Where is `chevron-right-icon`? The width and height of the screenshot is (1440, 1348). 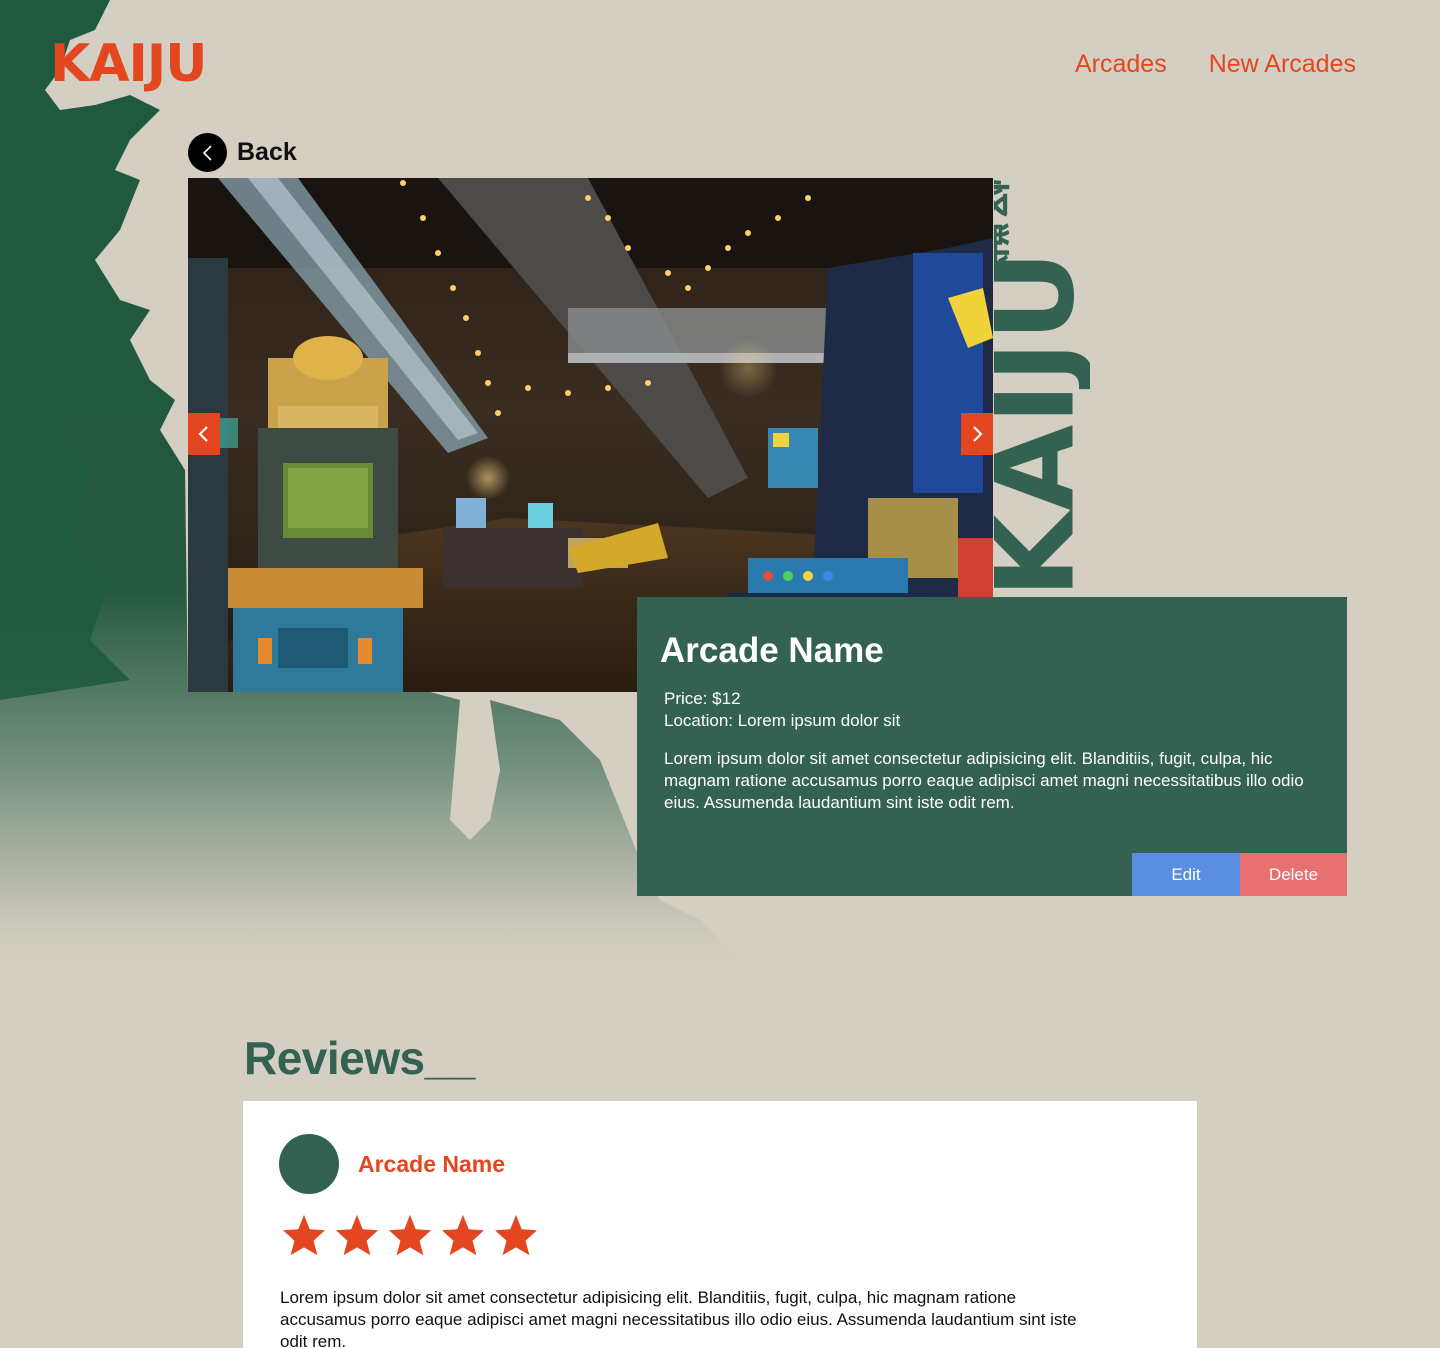 chevron-right-icon is located at coordinates (978, 434).